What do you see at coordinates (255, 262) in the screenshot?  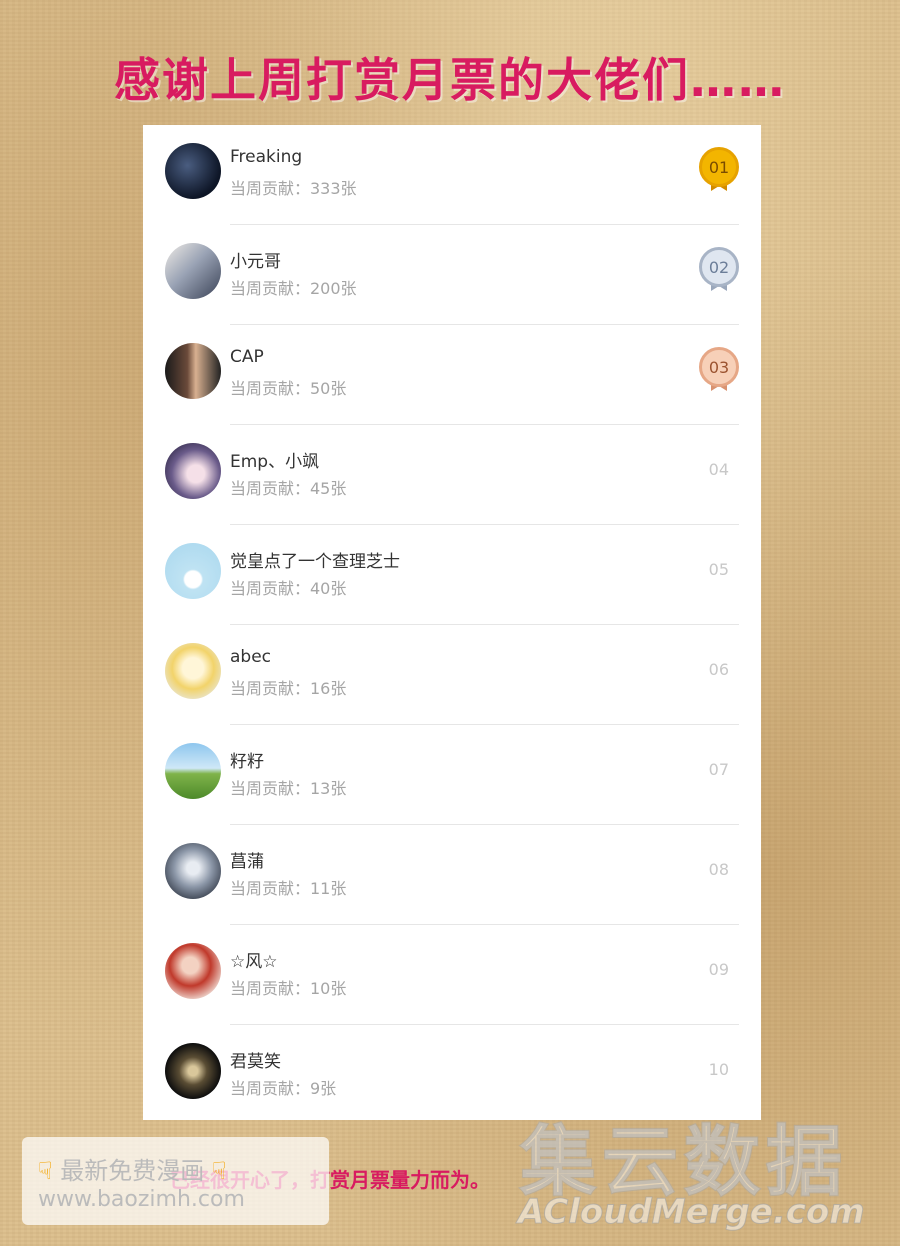 I see `user-name: 小元哥` at bounding box center [255, 262].